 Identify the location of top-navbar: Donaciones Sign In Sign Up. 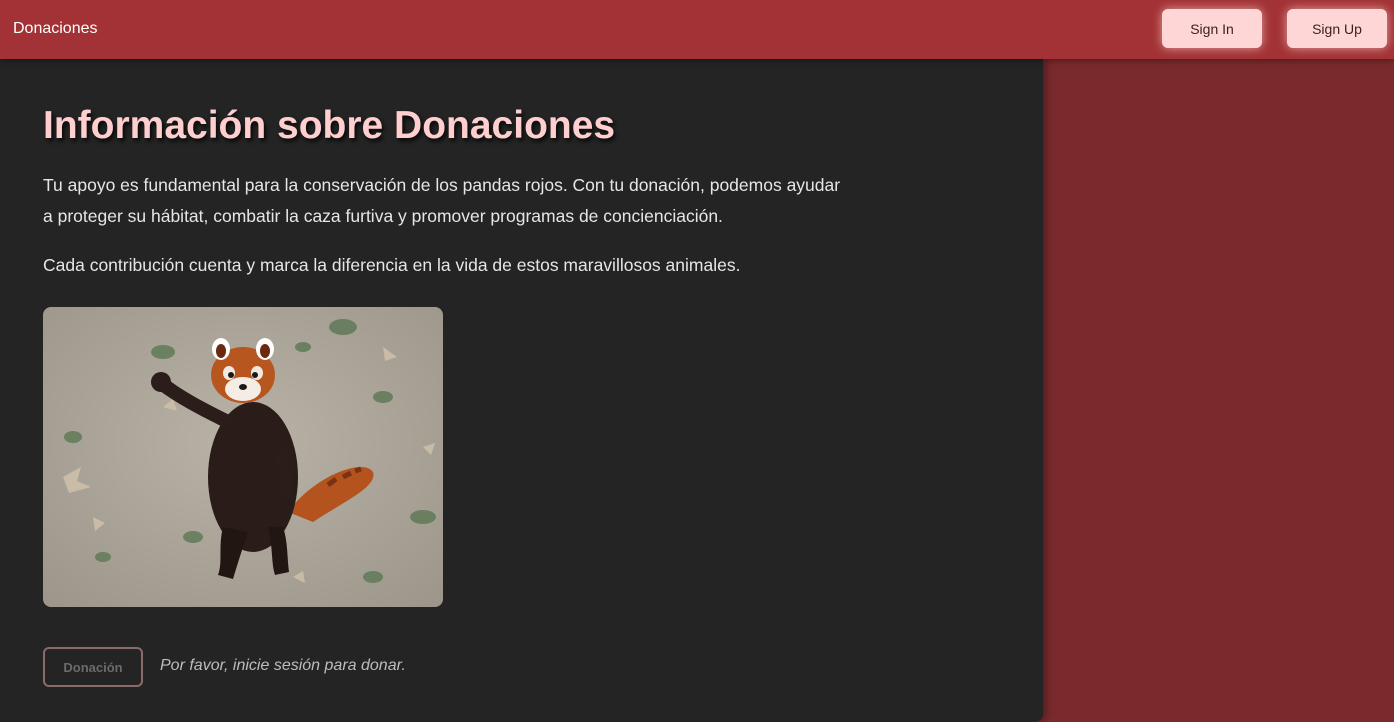
(697, 29).